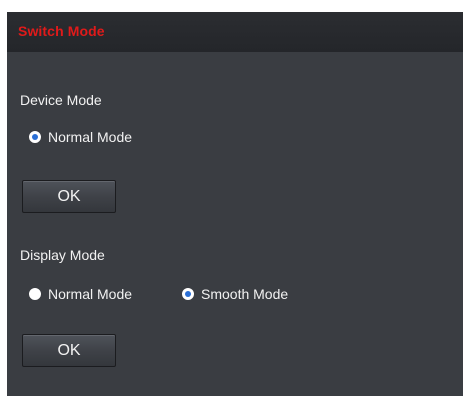 This screenshot has height=396, width=463. I want to click on display-smooth-mode-radio: Smooth Mode, so click(235, 294).